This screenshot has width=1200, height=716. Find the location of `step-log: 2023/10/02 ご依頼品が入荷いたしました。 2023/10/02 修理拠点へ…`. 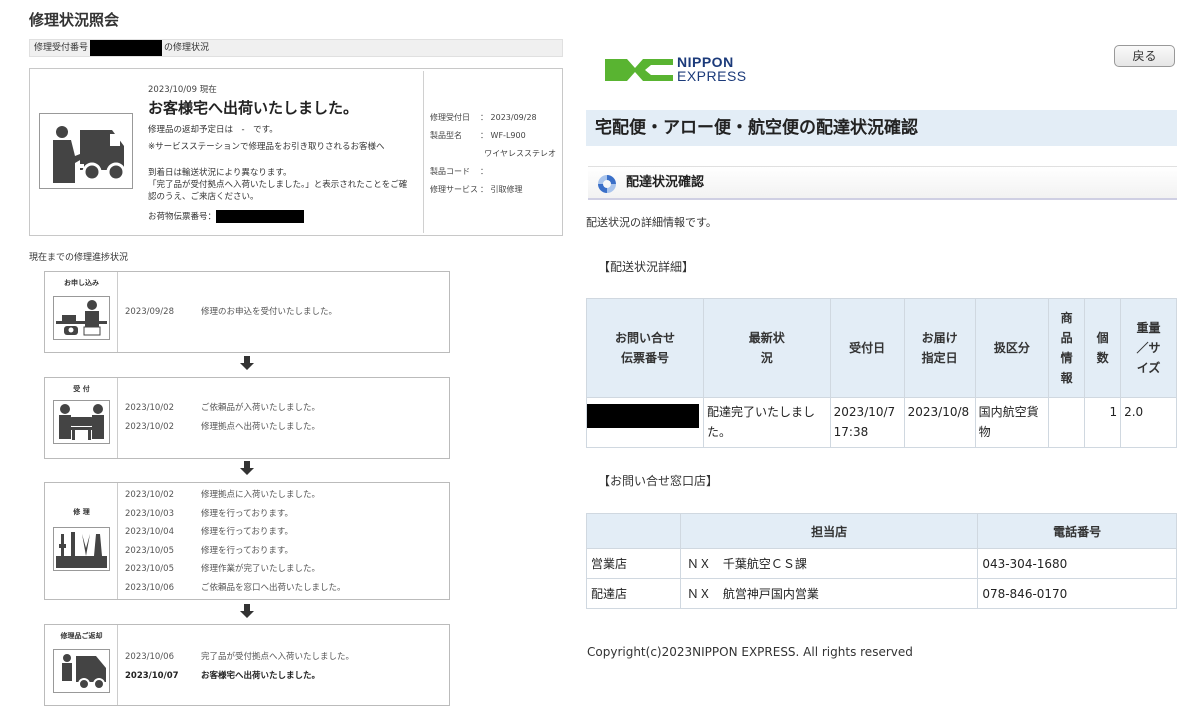

step-log: 2023/10/02 ご依頼品が入荷いたしました。 2023/10/02 修理拠点へ… is located at coordinates (222, 417).